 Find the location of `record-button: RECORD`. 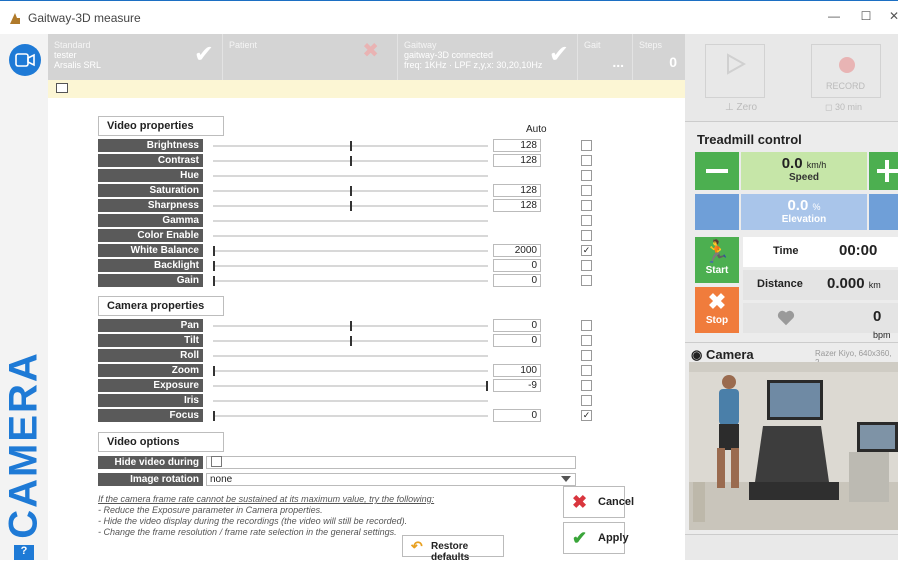

record-button: RECORD is located at coordinates (846, 71).